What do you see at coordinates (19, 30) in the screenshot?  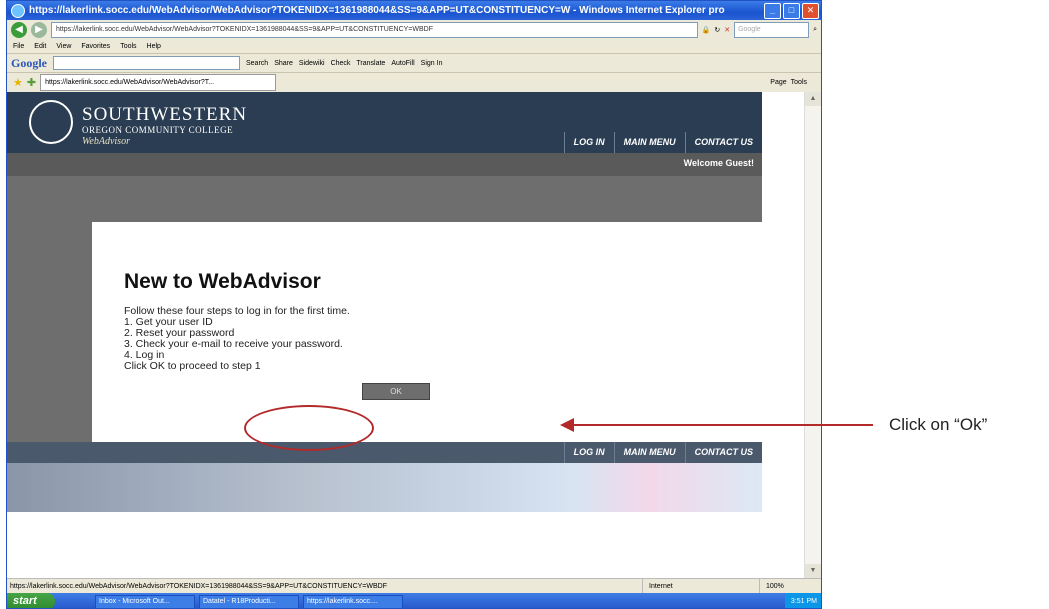 I see `back-button: ◀` at bounding box center [19, 30].